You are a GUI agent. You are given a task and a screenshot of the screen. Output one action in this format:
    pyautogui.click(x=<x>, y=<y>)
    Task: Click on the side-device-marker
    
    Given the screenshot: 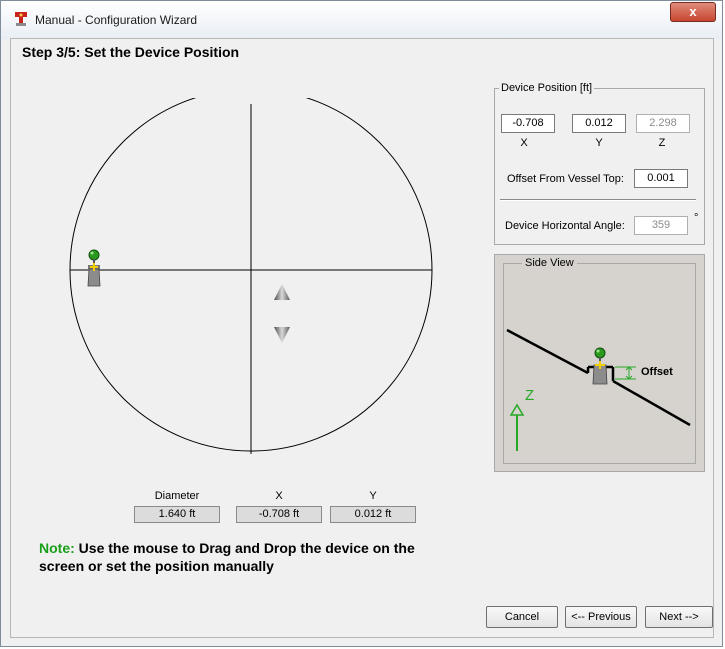 What is the action you would take?
    pyautogui.click(x=600, y=366)
    